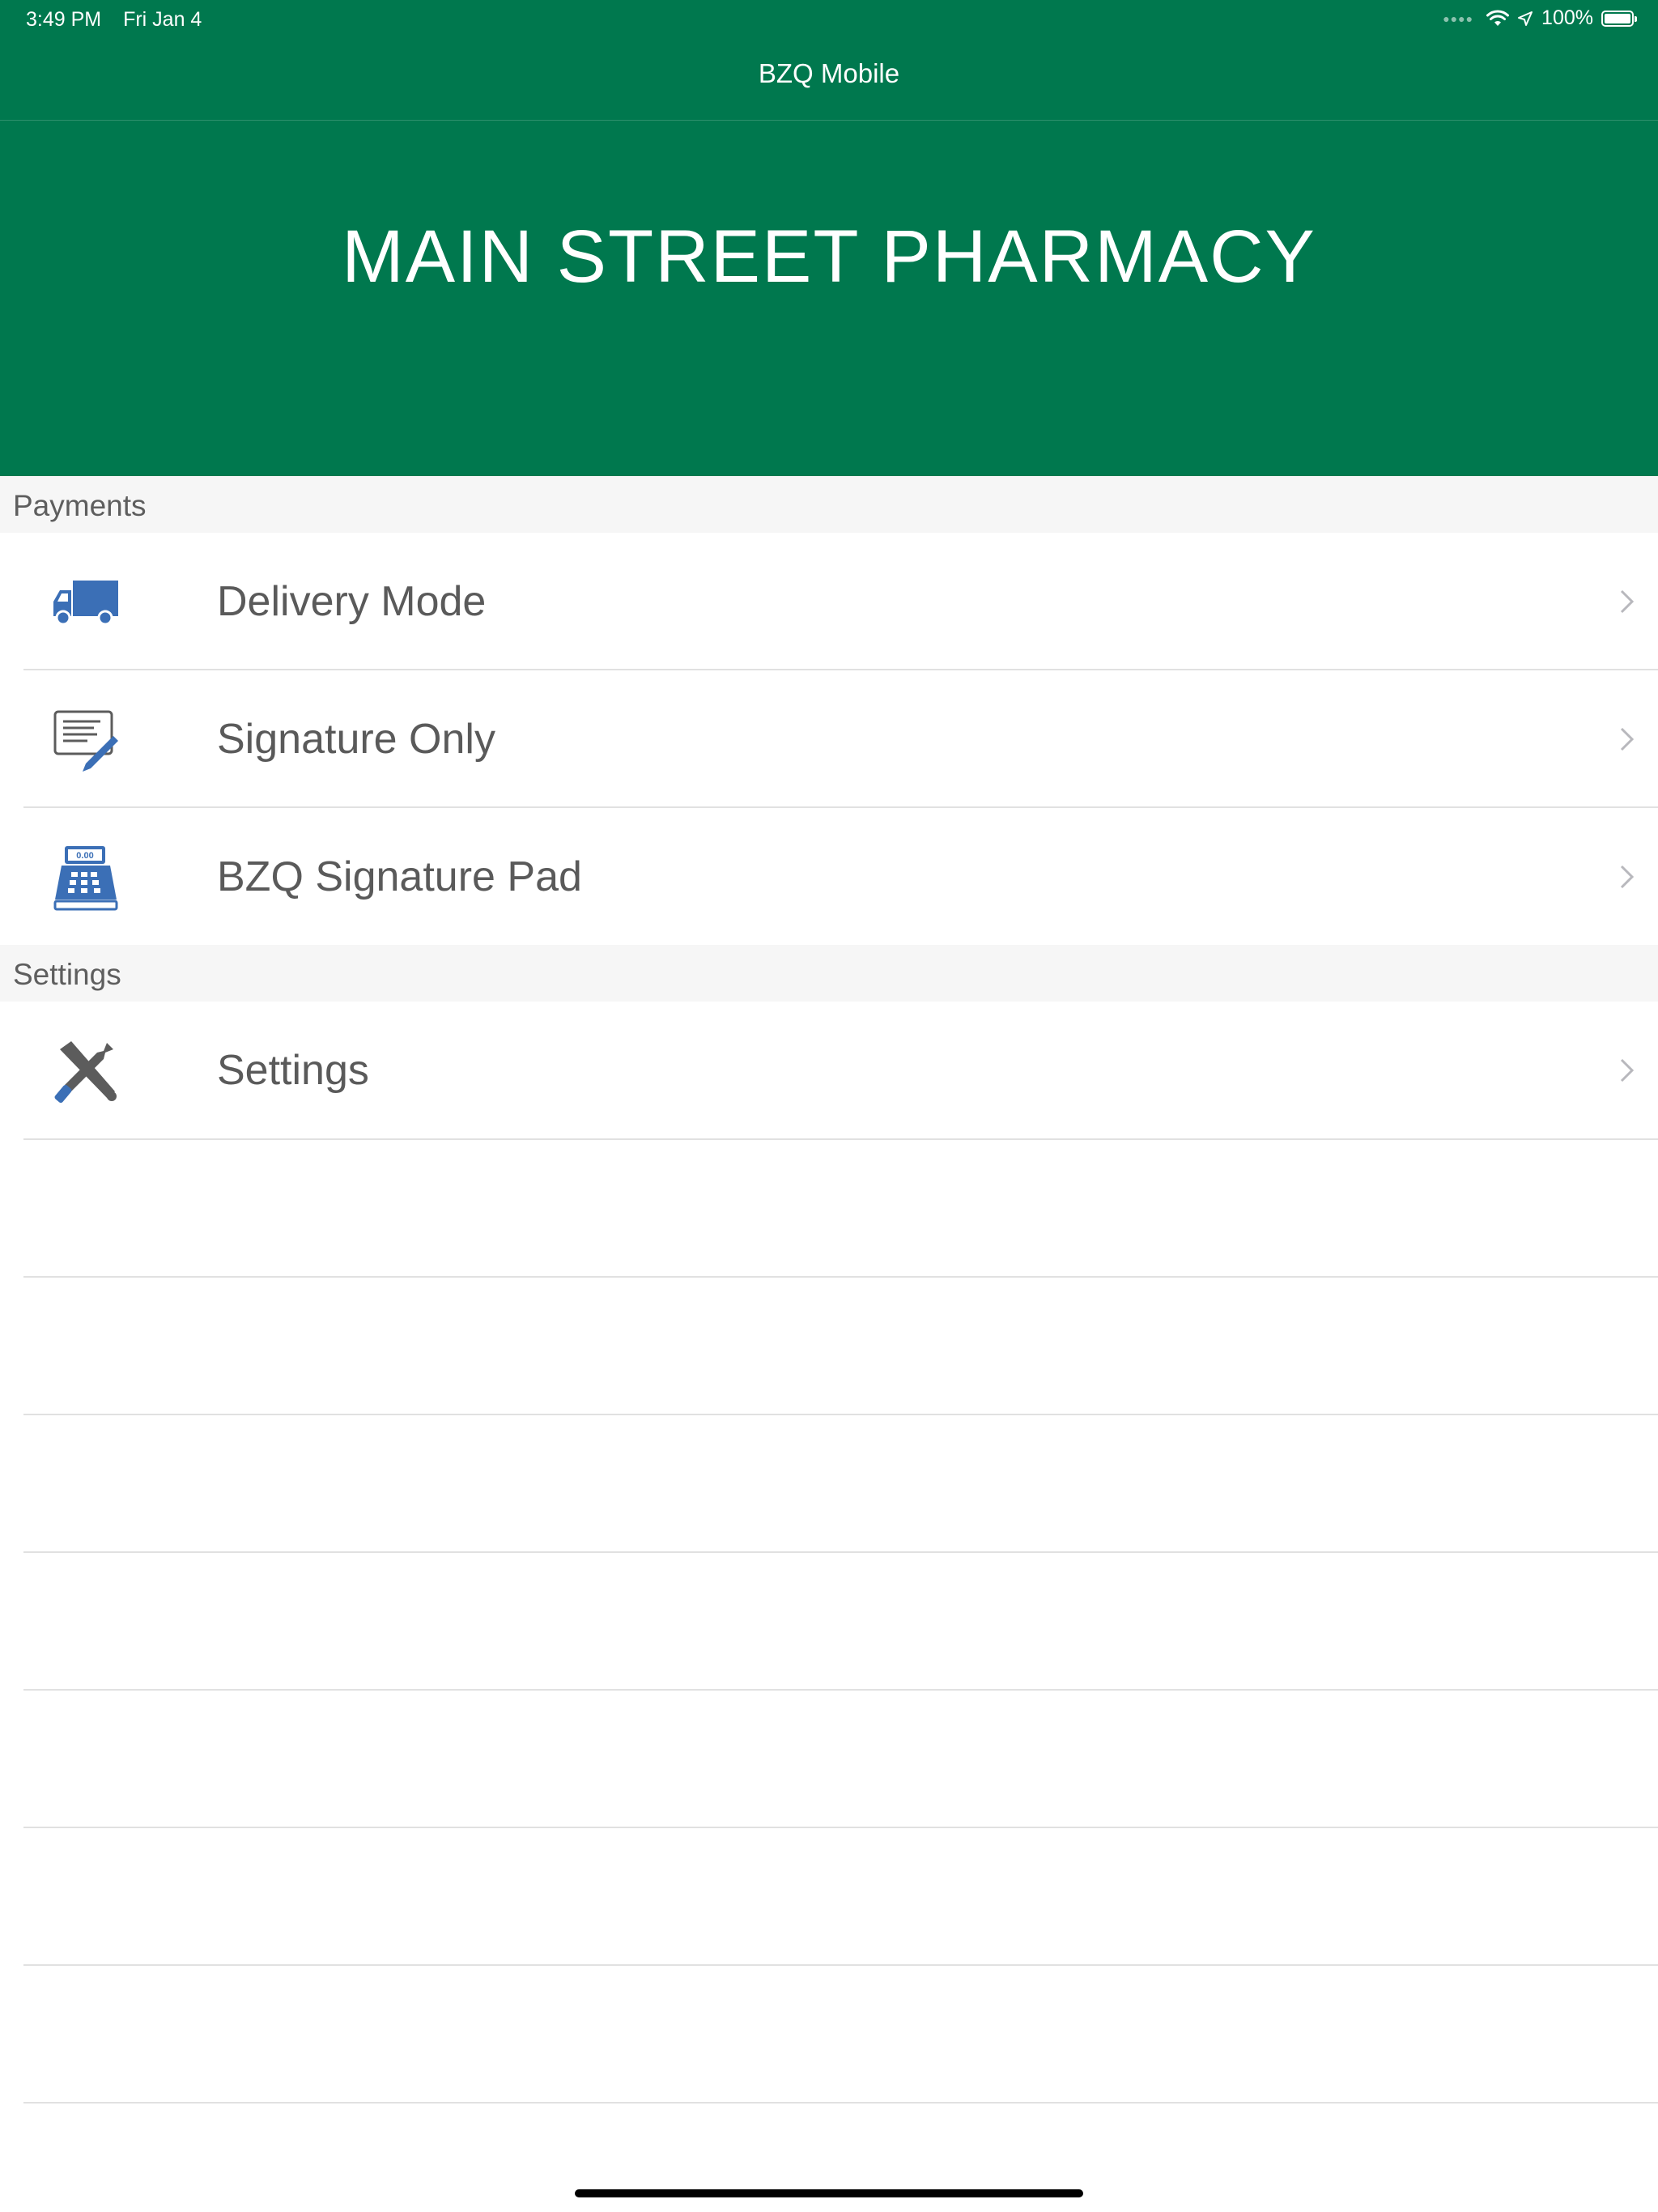 Image resolution: width=1658 pixels, height=2212 pixels. Describe the element at coordinates (829, 739) in the screenshot. I see `row-signature-only: Signature Only` at that location.